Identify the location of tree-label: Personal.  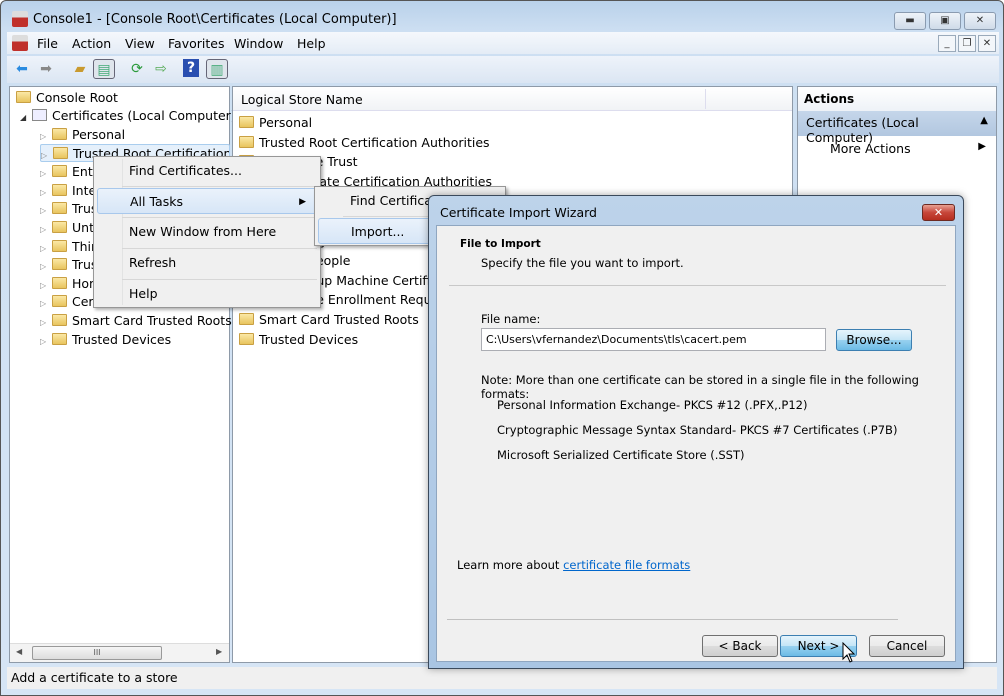
(99, 134).